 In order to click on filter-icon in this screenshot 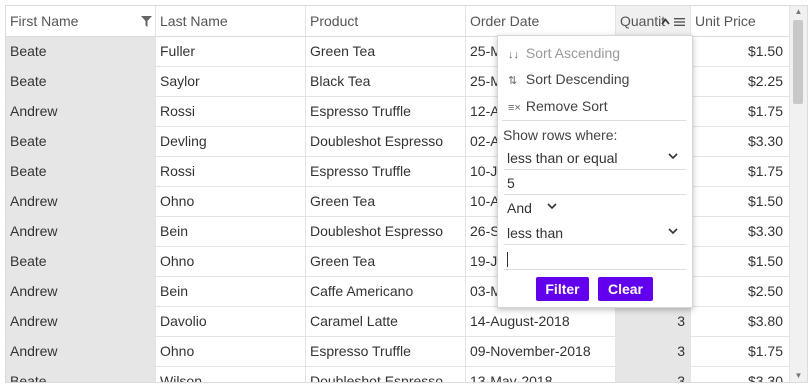, I will do `click(146, 21)`.